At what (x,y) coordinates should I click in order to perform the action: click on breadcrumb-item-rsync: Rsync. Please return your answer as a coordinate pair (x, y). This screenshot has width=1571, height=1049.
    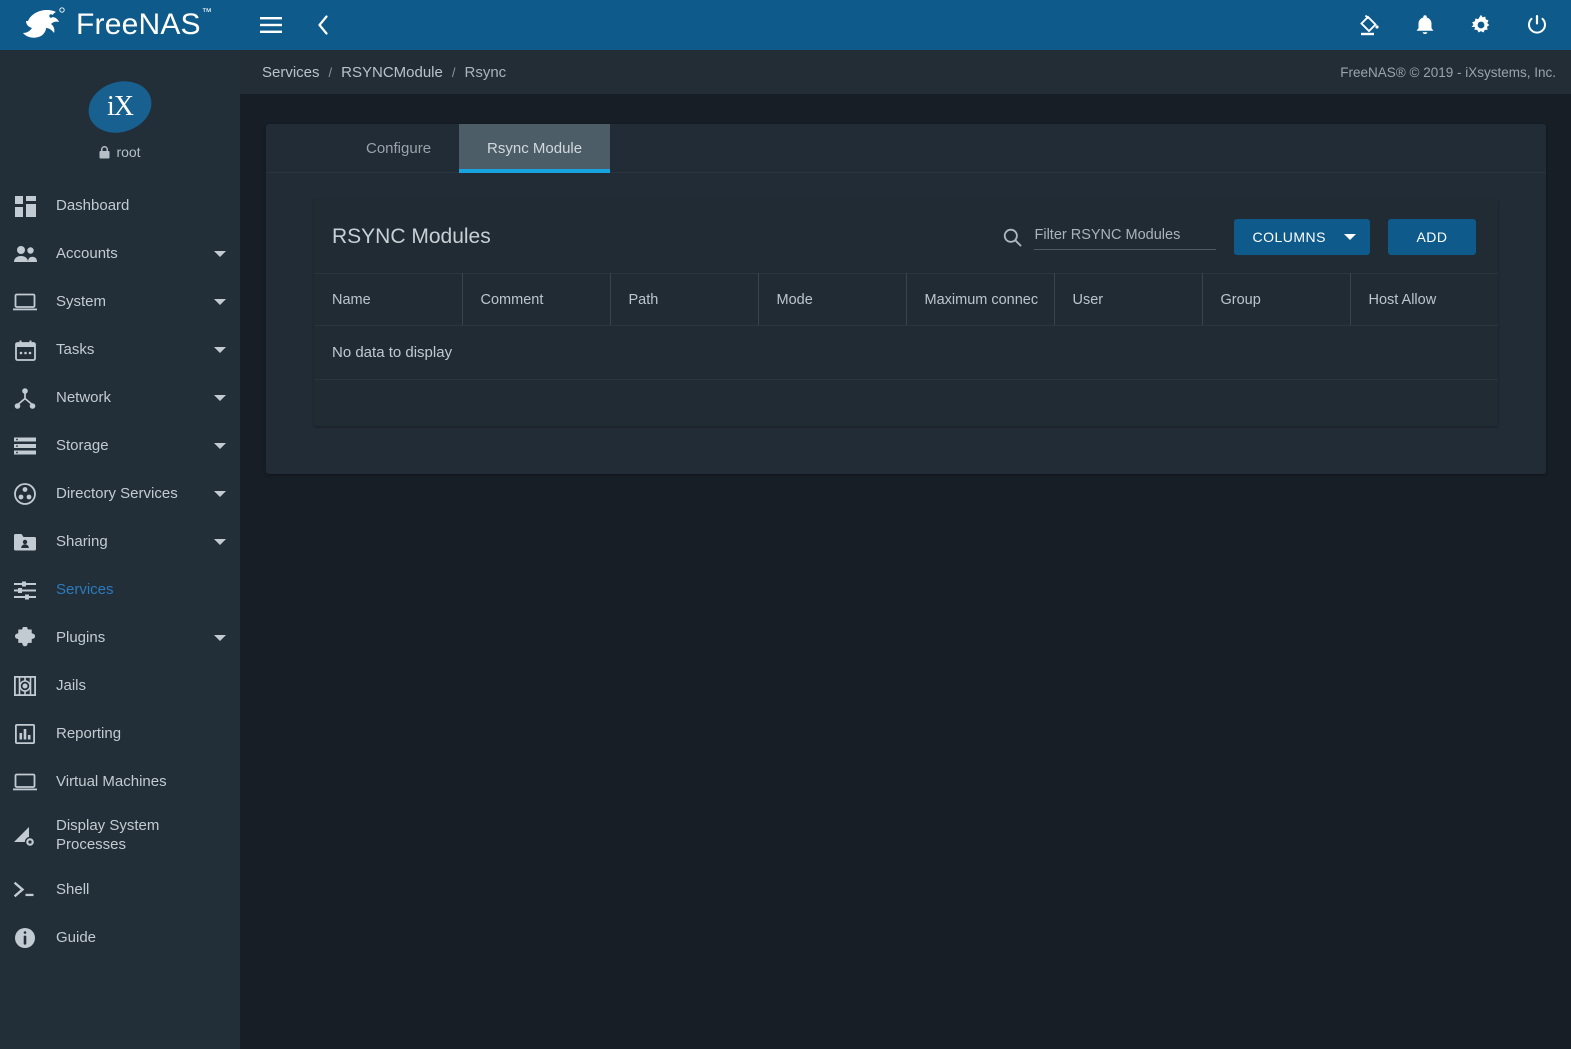
    Looking at the image, I should click on (485, 72).